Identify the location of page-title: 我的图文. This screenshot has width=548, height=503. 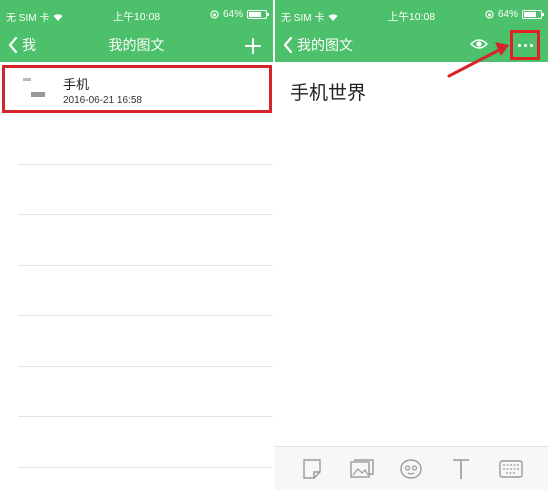
(136, 45).